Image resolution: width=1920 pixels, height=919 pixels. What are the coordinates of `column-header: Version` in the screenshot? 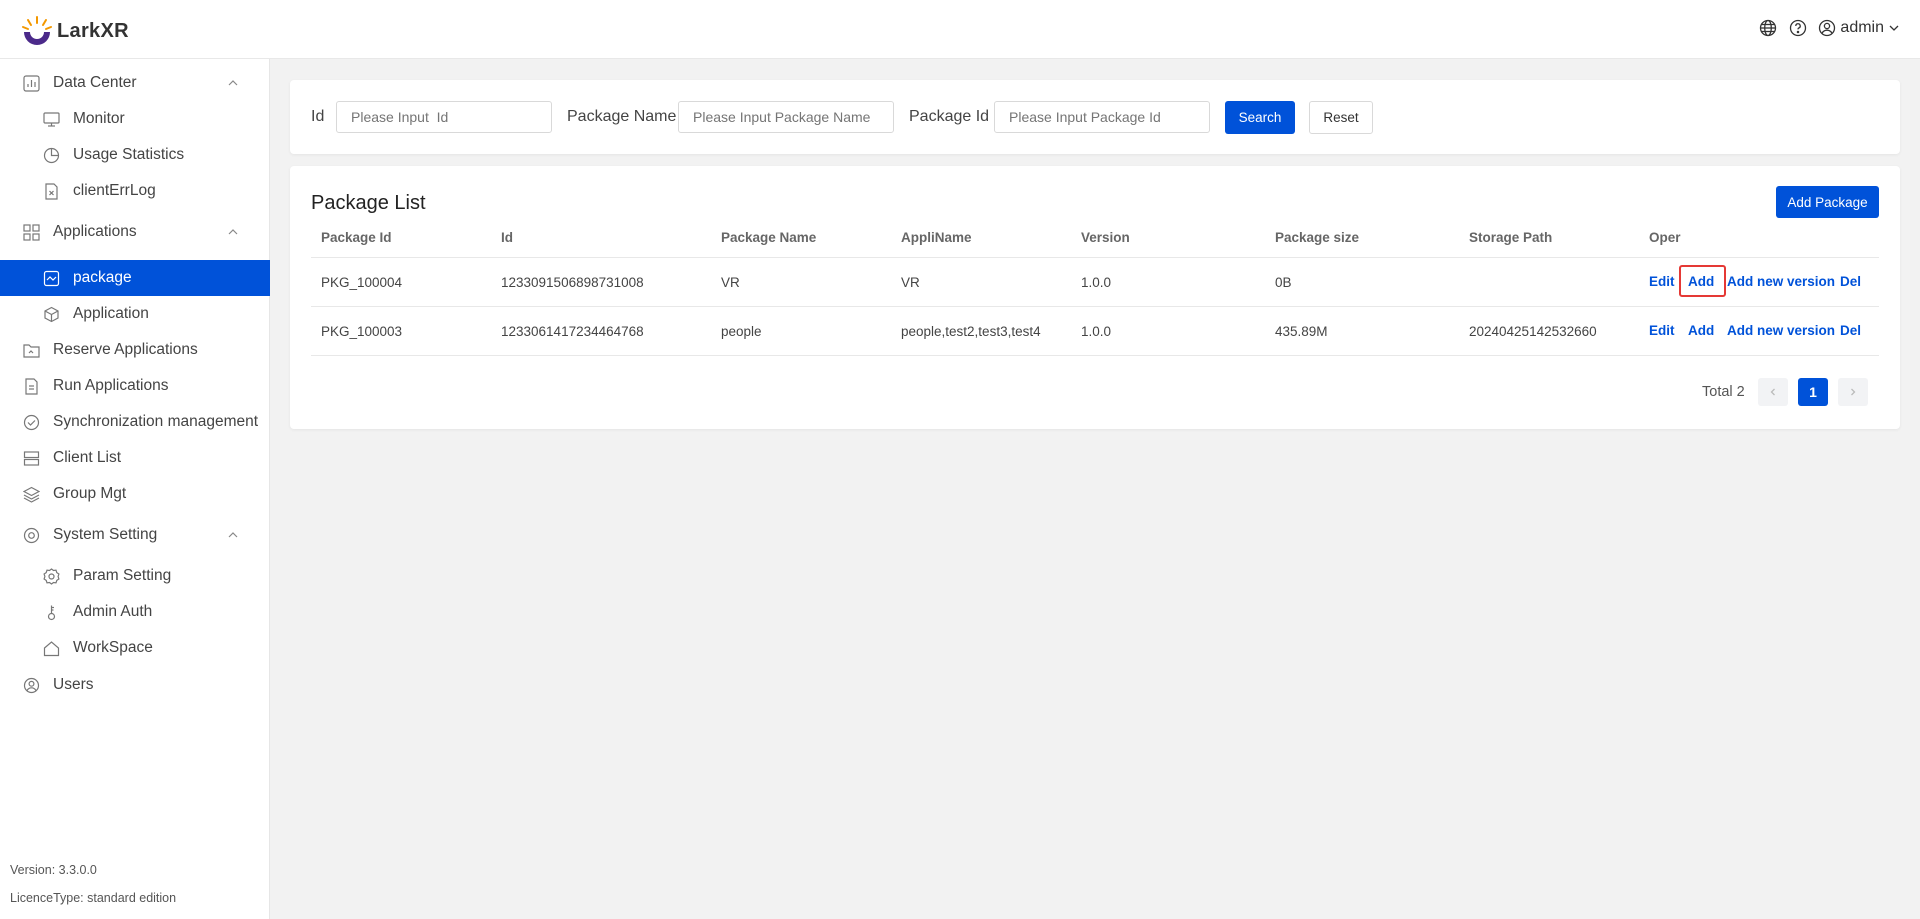 It's located at (1105, 237).